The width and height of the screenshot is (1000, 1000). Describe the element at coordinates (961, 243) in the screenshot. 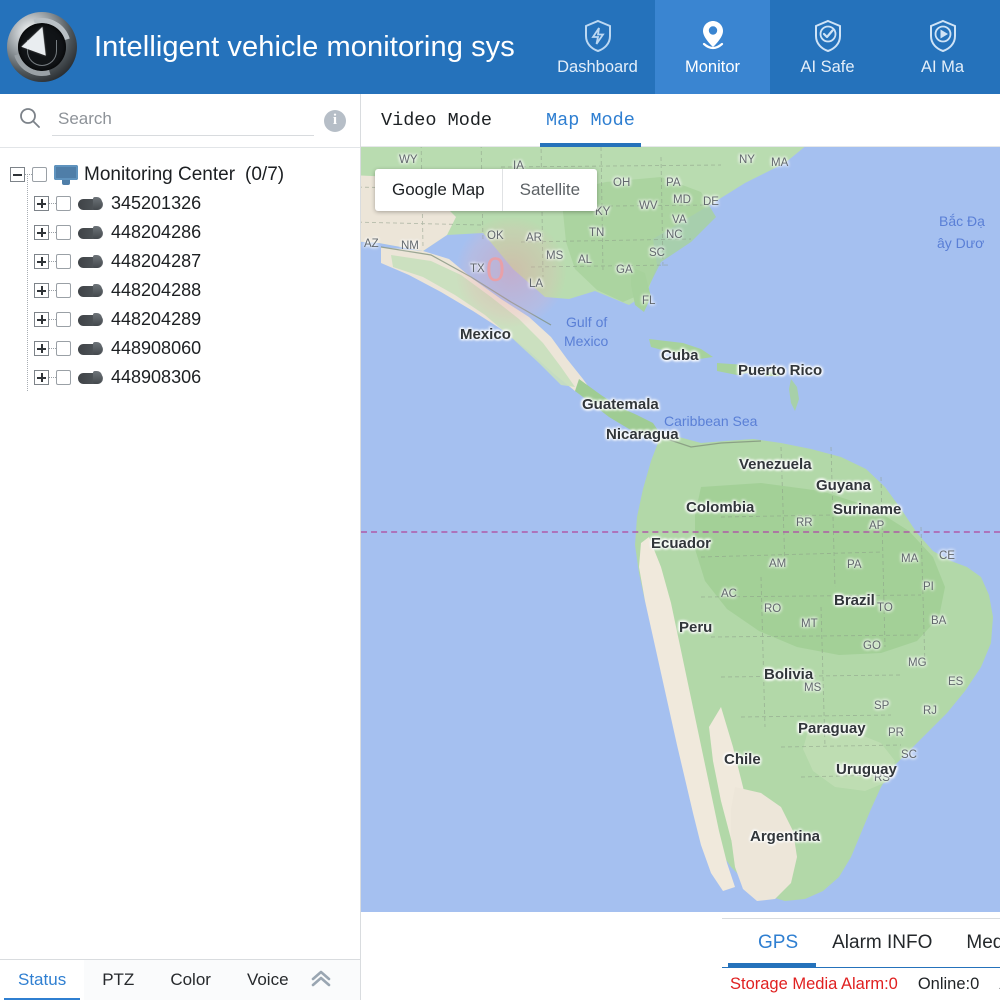

I see `map-ocean-label: ây Dươ` at that location.